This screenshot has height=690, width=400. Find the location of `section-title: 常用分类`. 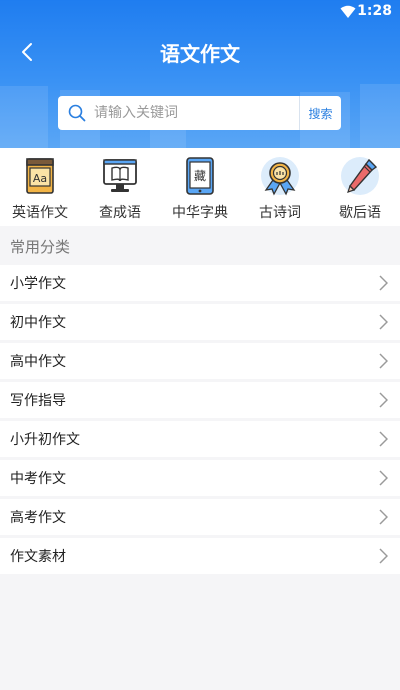

section-title: 常用分类 is located at coordinates (40, 247).